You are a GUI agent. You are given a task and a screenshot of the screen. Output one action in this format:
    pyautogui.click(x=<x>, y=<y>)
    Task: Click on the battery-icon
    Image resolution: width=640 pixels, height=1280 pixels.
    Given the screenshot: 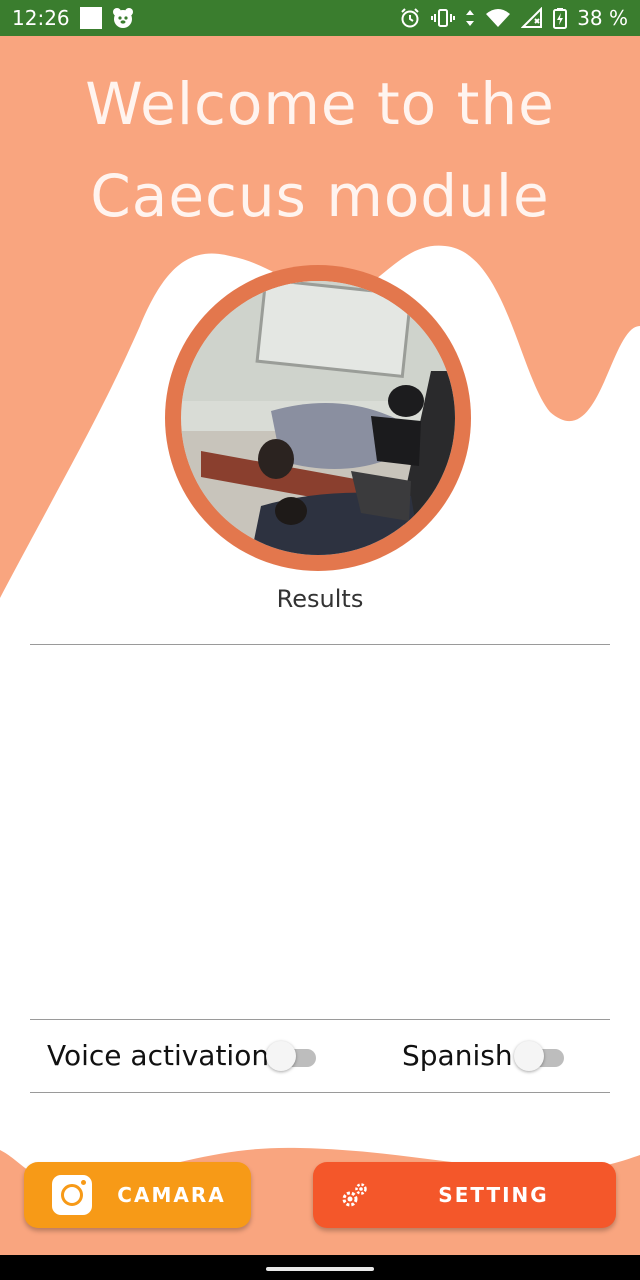 What is the action you would take?
    pyautogui.click(x=560, y=18)
    